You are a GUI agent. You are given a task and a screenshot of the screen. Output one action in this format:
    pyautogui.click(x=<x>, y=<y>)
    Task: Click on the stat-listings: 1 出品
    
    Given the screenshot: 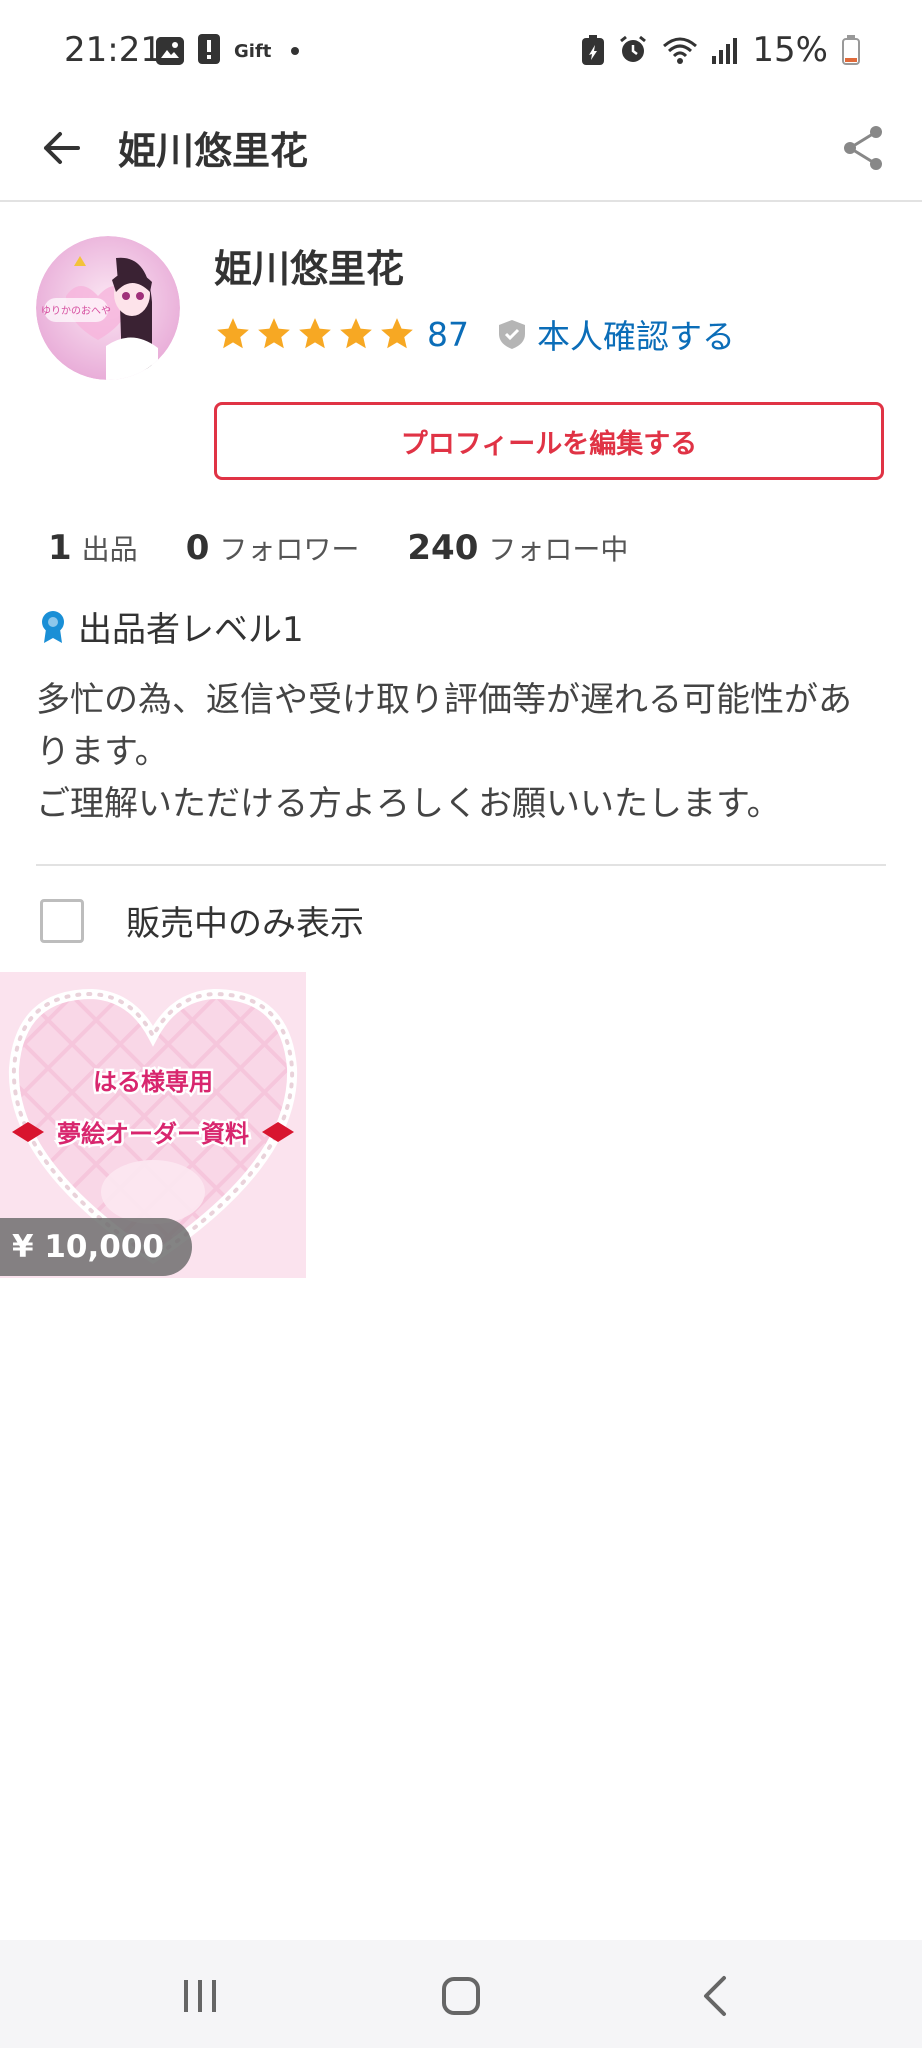 What is the action you would take?
    pyautogui.click(x=93, y=548)
    